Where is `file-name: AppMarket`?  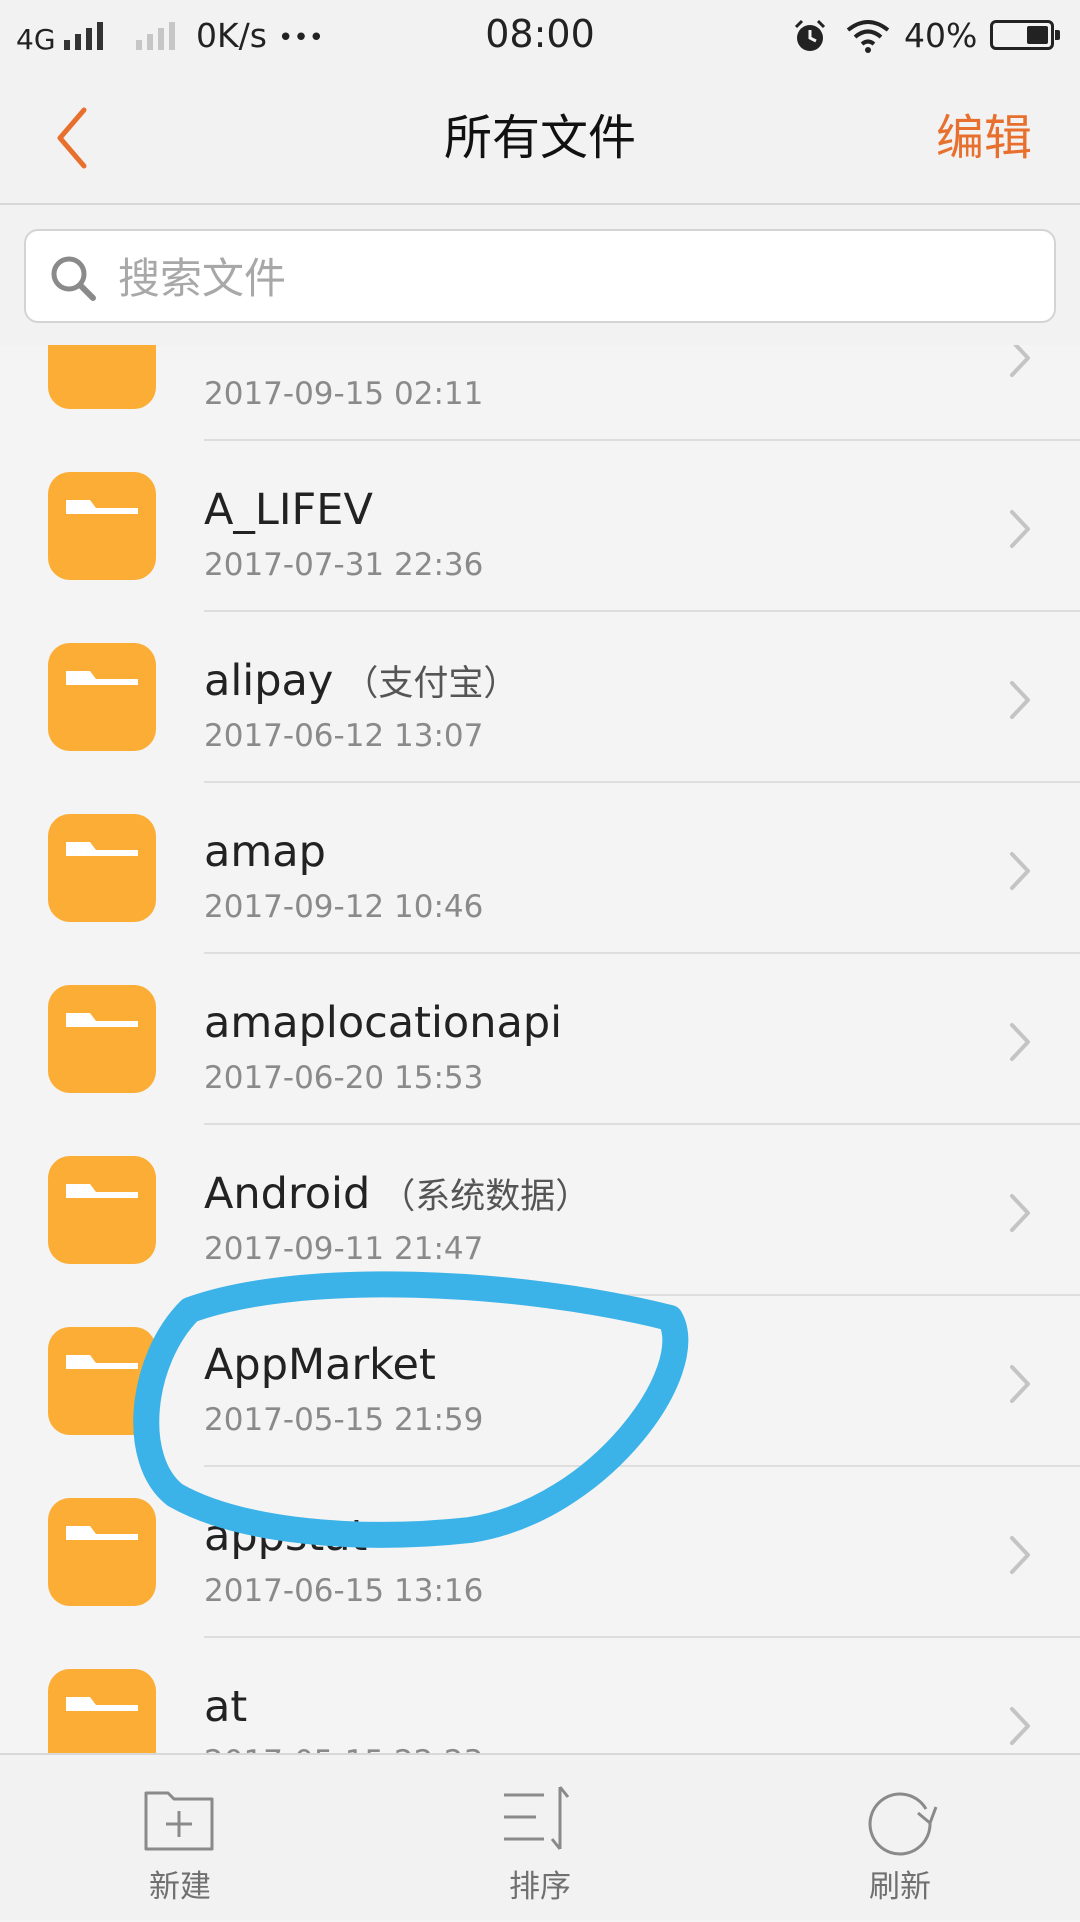 file-name: AppMarket is located at coordinates (325, 1366).